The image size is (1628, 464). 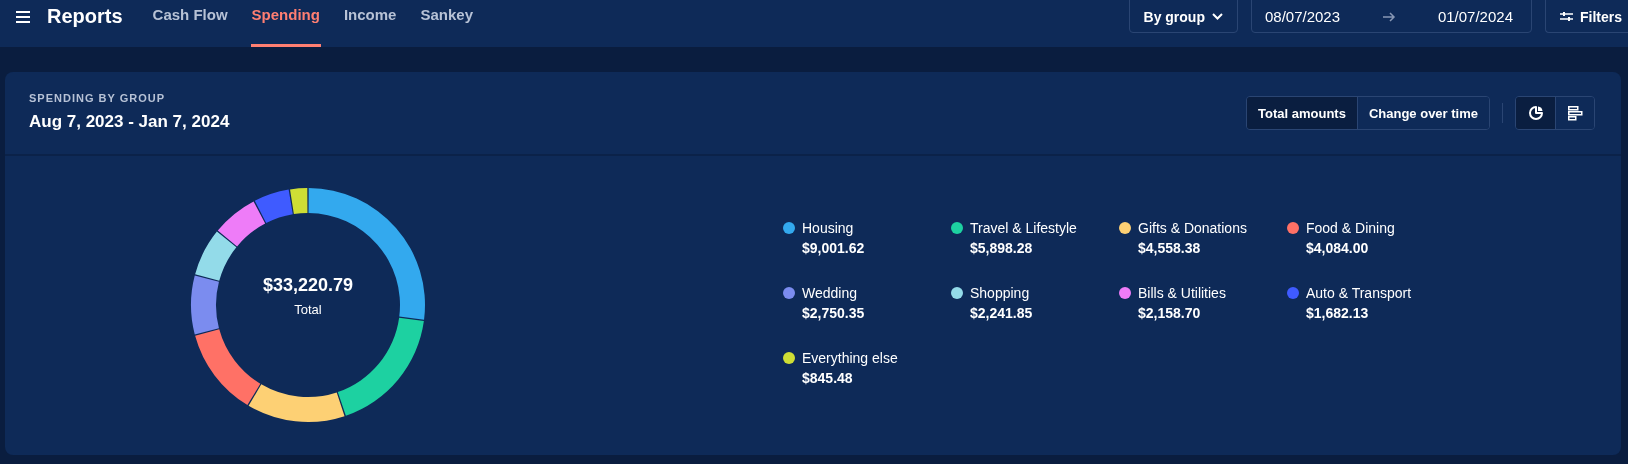 What do you see at coordinates (1586, 16) in the screenshot?
I see `filters-button: Filters` at bounding box center [1586, 16].